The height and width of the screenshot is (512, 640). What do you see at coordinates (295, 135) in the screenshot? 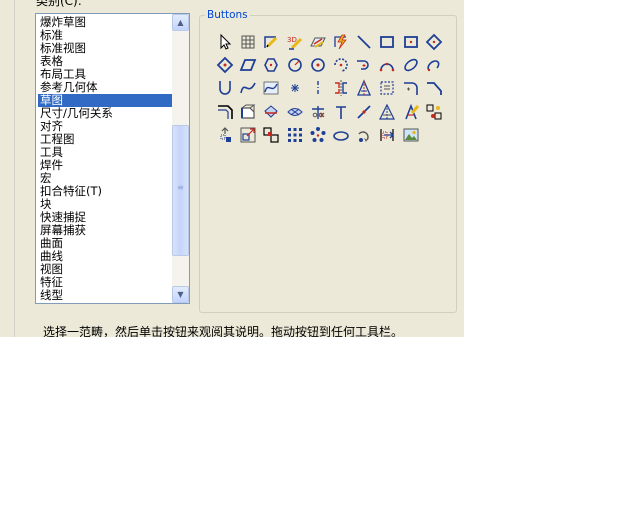
I see `linear-pattern-icon` at bounding box center [295, 135].